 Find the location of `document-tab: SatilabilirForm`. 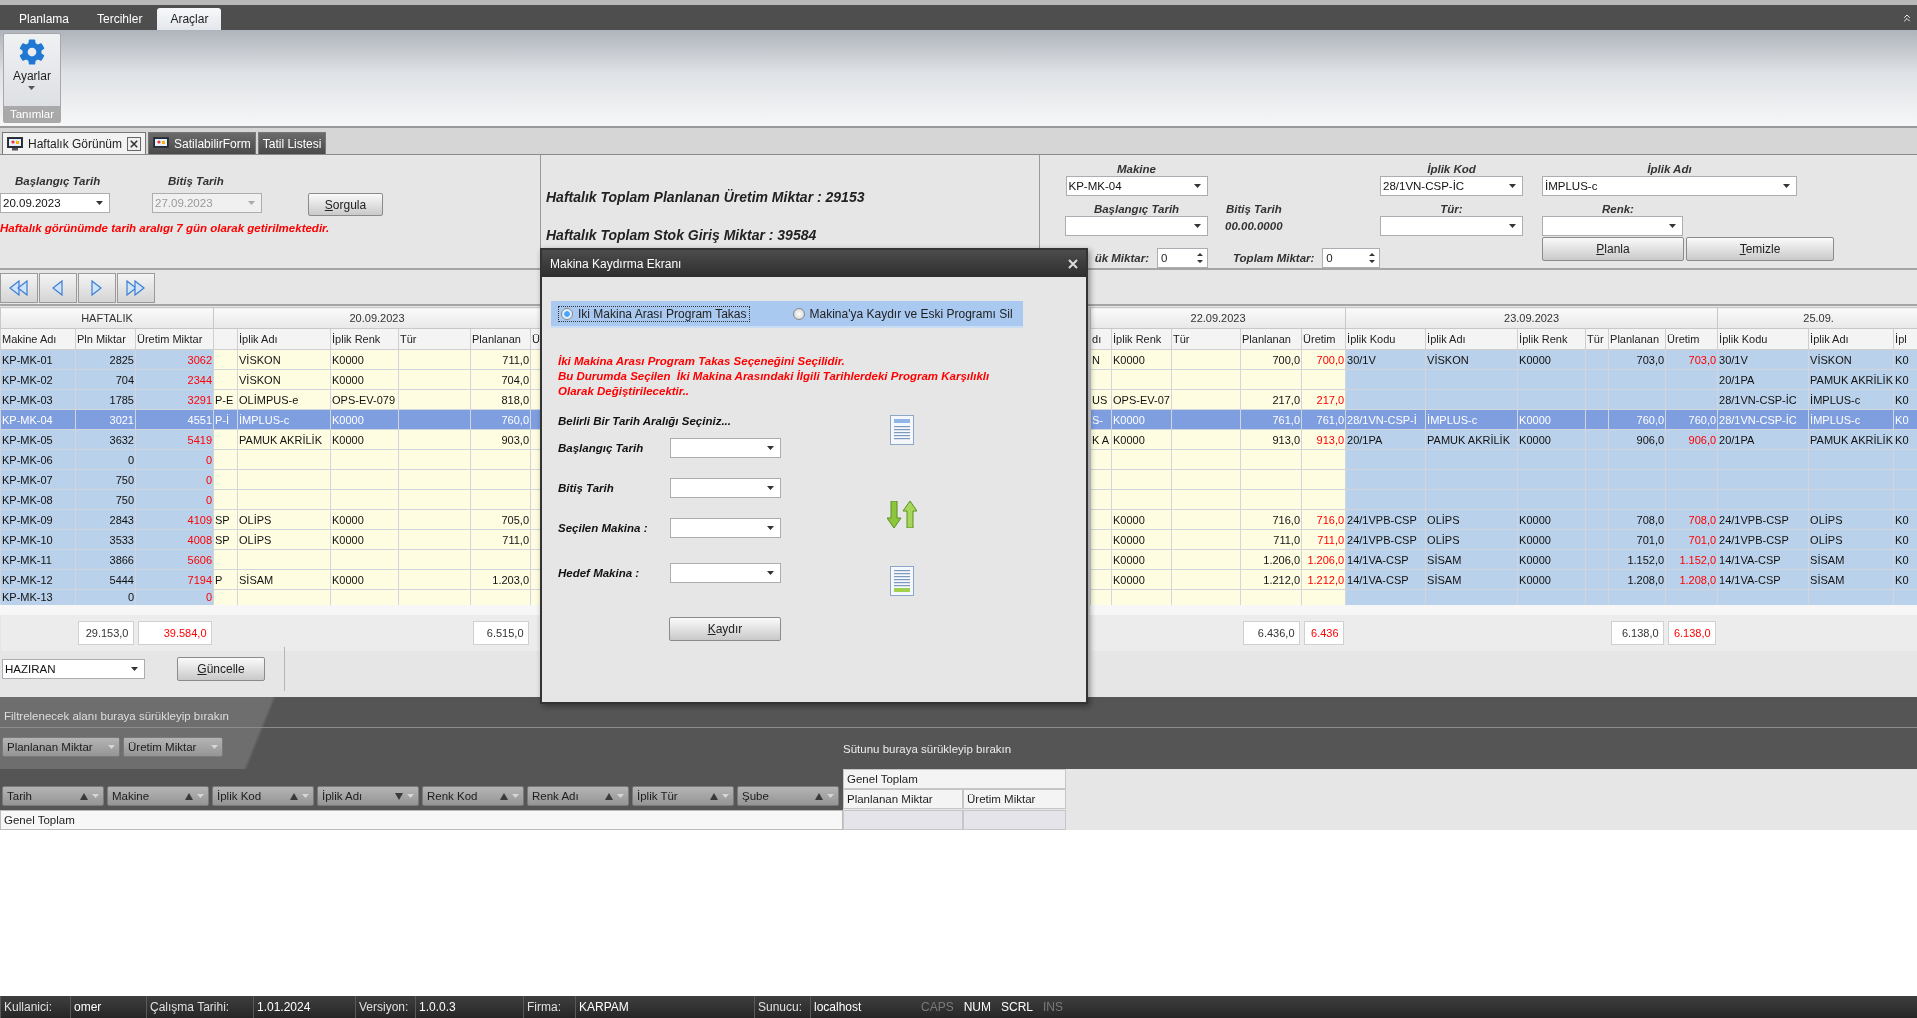

document-tab: SatilabilirForm is located at coordinates (202, 143).